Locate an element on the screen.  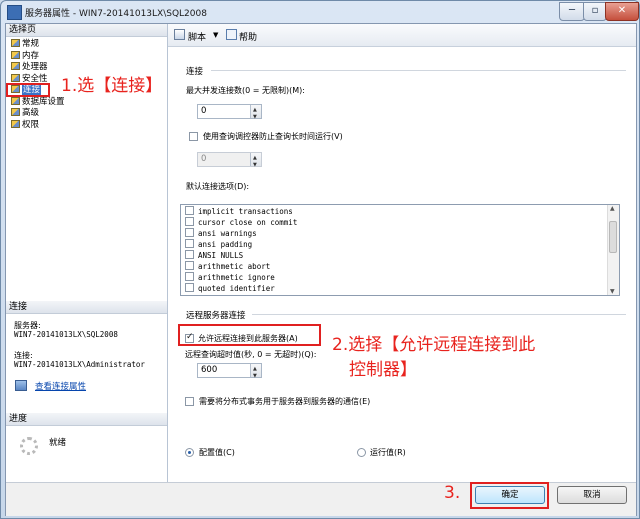
remote-timeout-value: 600 is located at coordinates (209, 370).